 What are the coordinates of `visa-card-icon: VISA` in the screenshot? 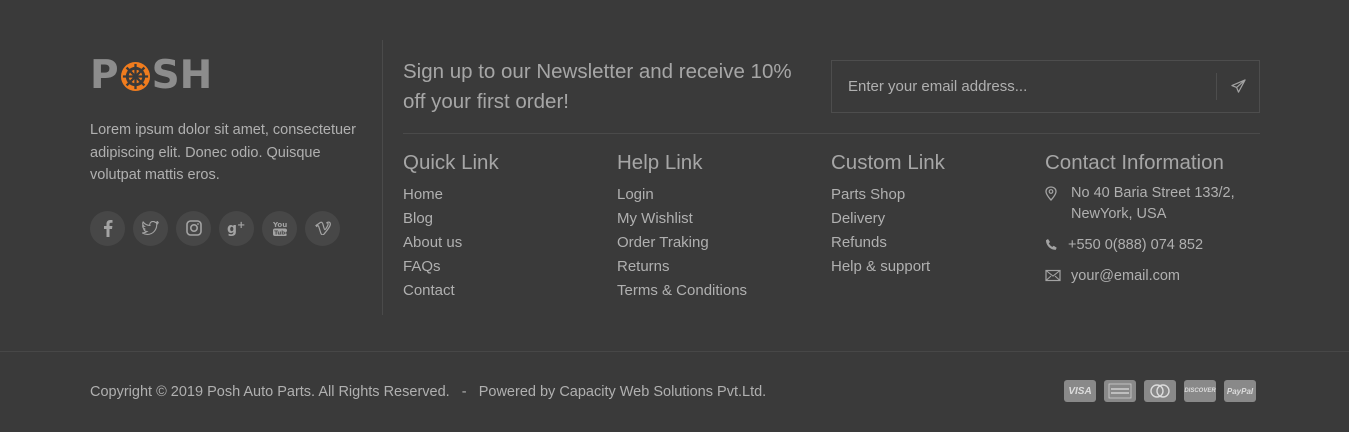 It's located at (1080, 391).